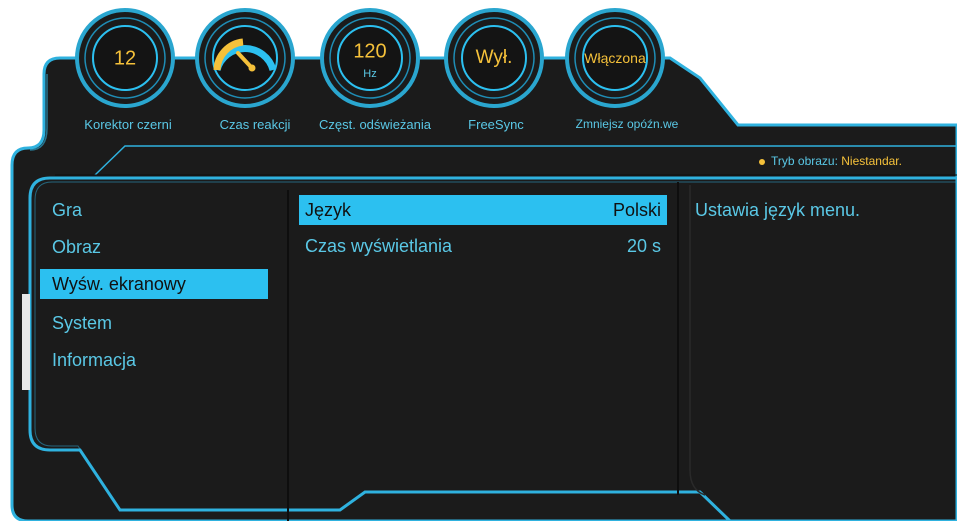  I want to click on option-language: Język Polski, so click(483, 210).